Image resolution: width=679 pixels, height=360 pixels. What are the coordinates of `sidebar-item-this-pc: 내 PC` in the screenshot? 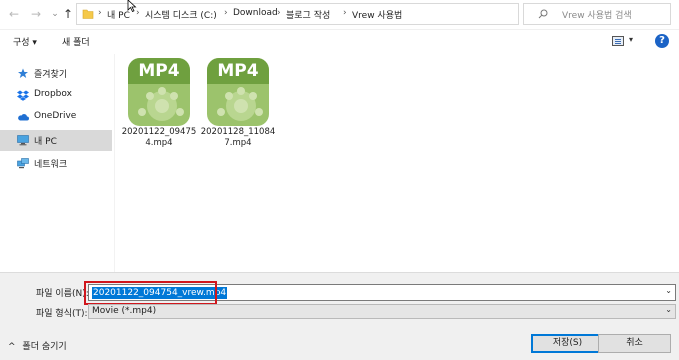 It's located at (56, 140).